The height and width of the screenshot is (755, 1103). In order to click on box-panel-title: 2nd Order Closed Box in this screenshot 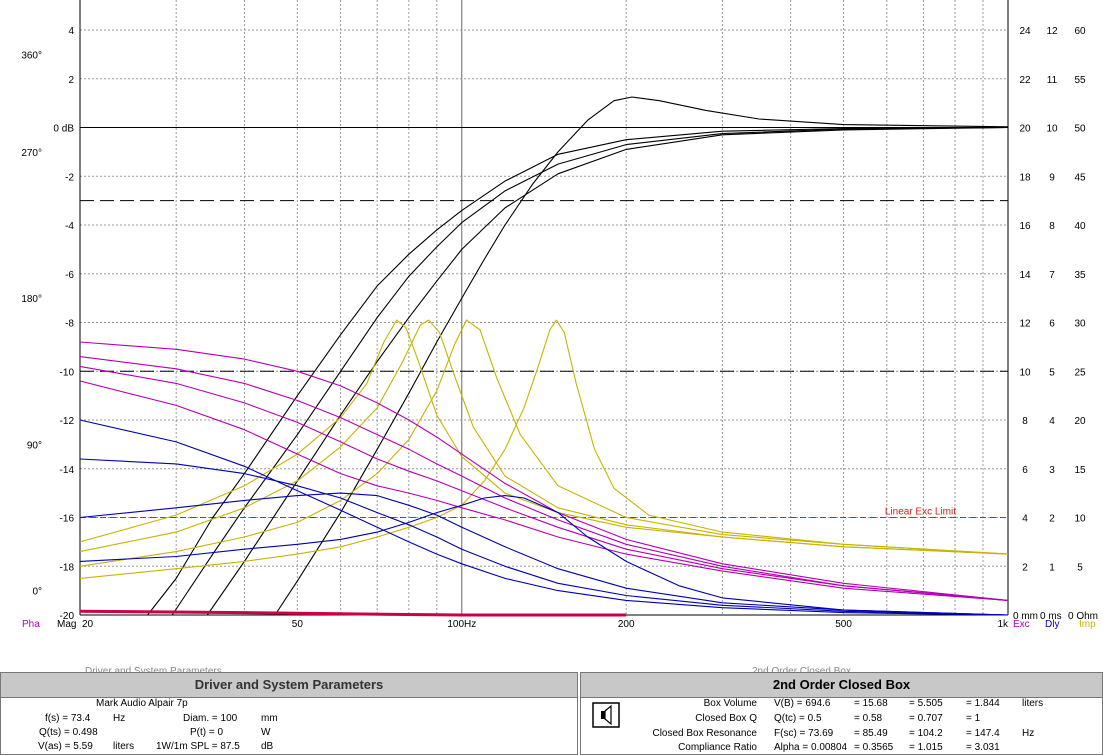, I will do `click(841, 685)`.